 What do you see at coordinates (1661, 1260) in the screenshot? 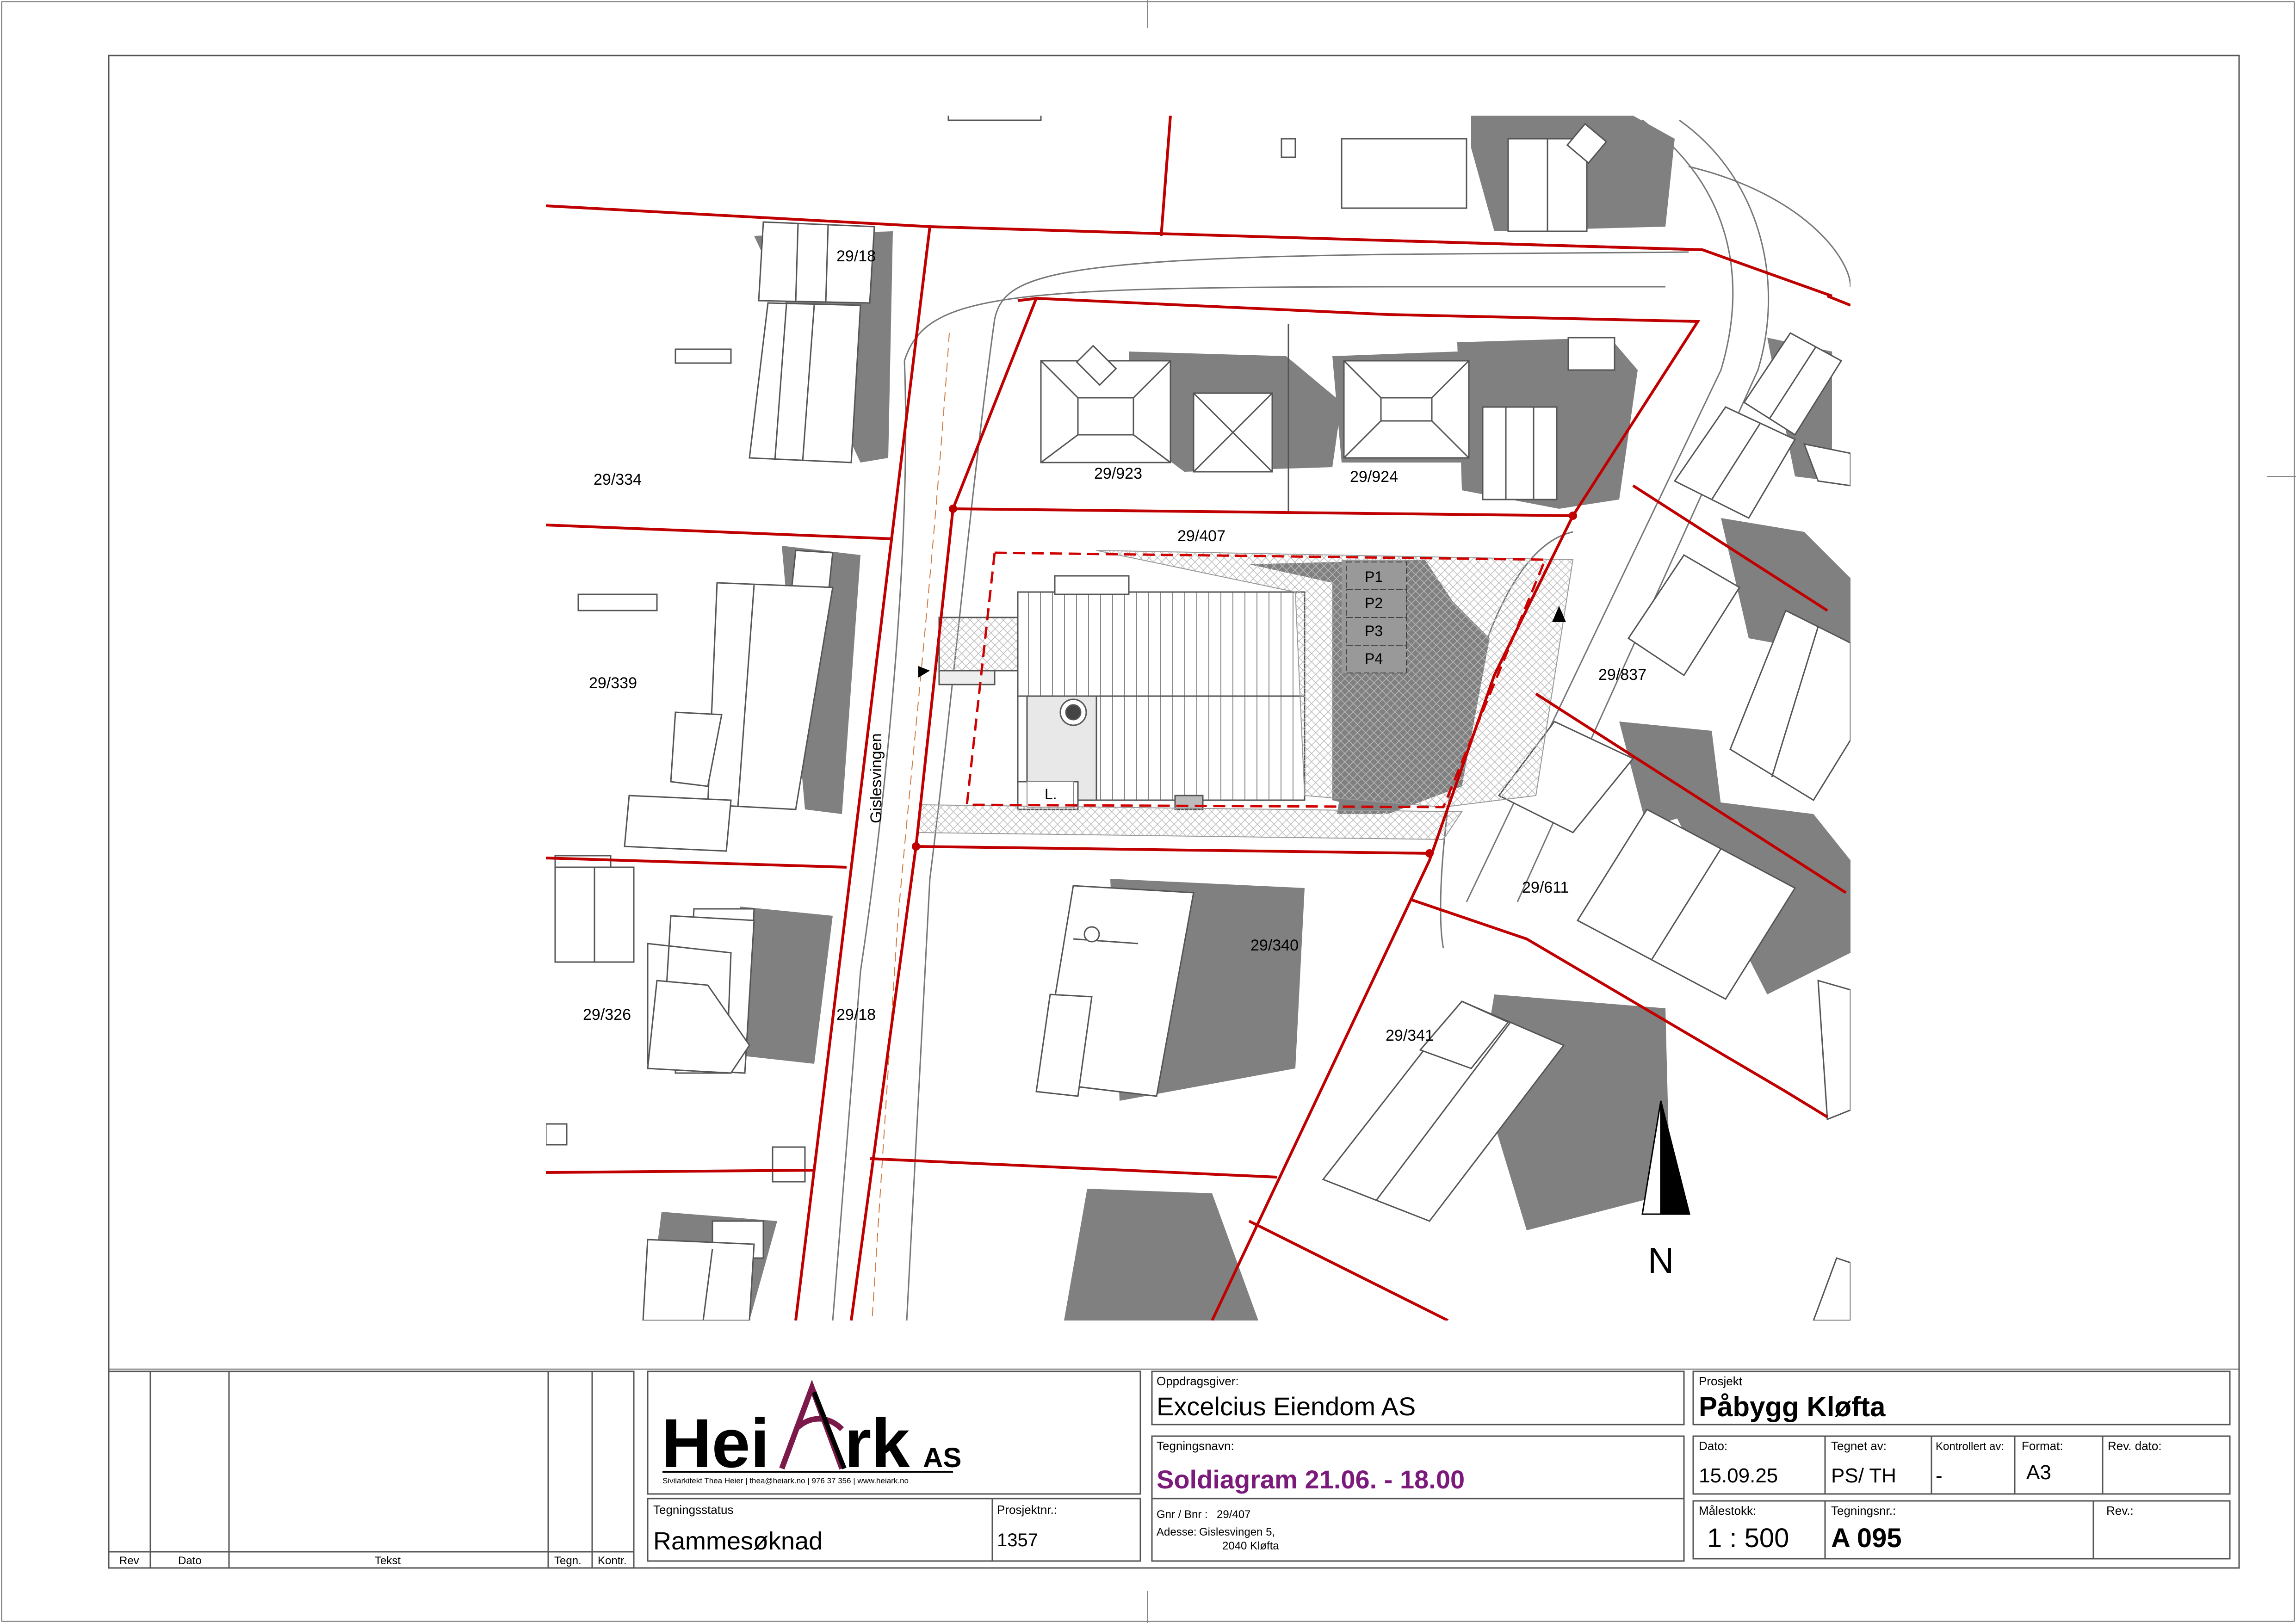
I see `north-label: N` at bounding box center [1661, 1260].